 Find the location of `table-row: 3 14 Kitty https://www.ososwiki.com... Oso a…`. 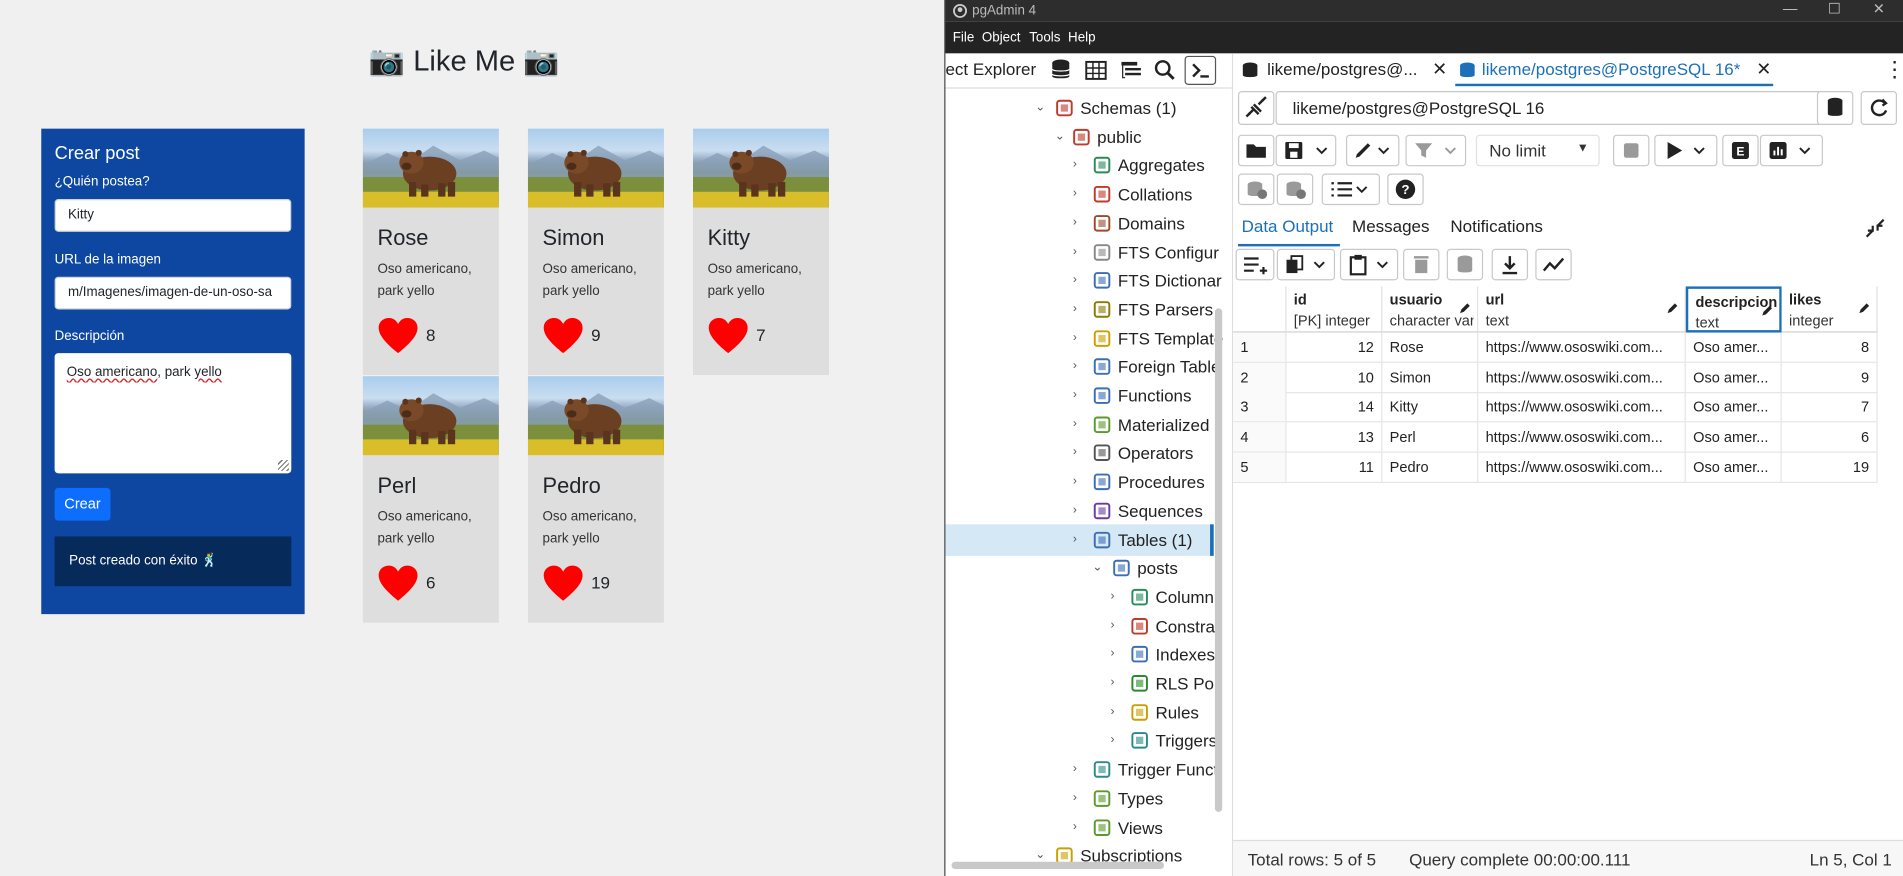

table-row: 3 14 Kitty https://www.ososwiki.com... Oso a… is located at coordinates (1555, 407).